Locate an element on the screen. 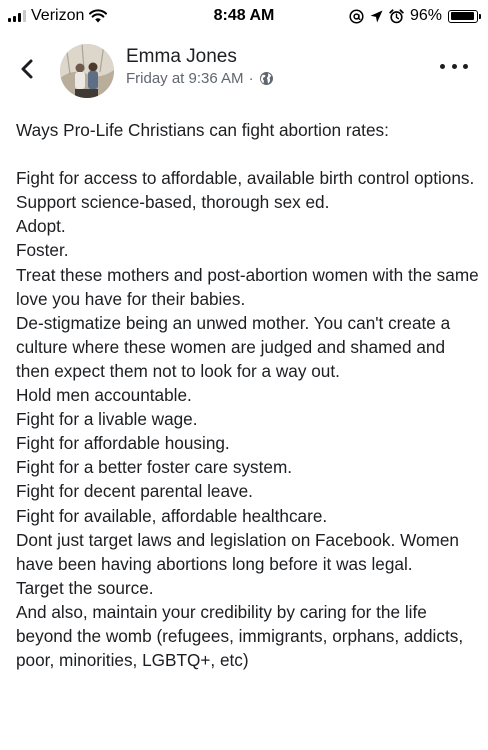  chevron-left-icon is located at coordinates (27, 69).